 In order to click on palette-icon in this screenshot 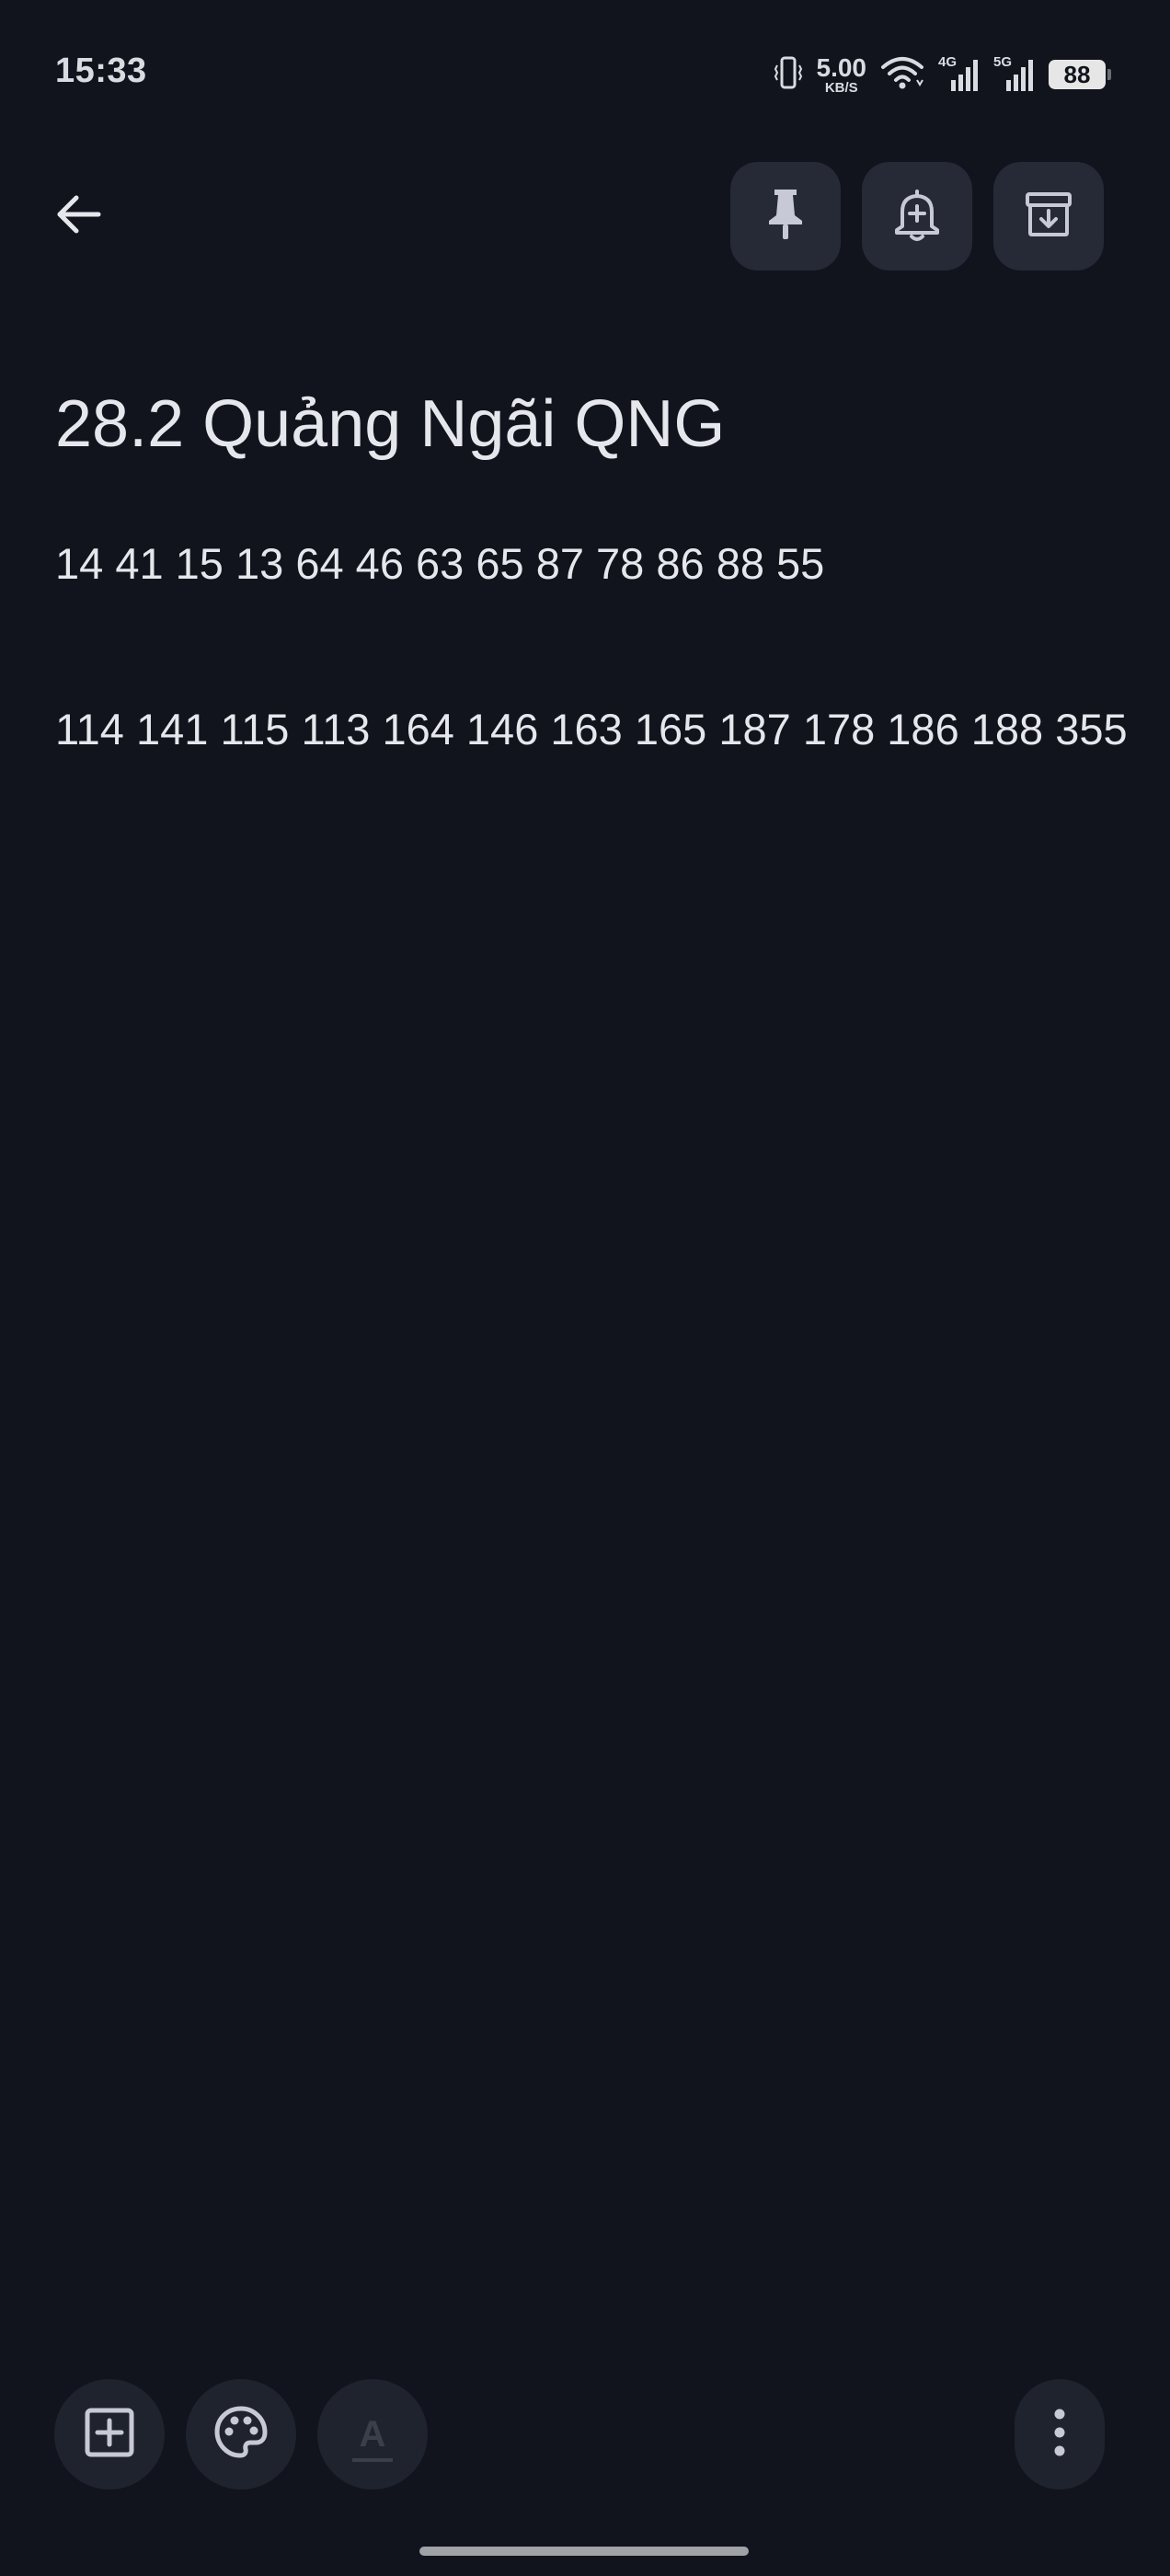, I will do `click(241, 2435)`.